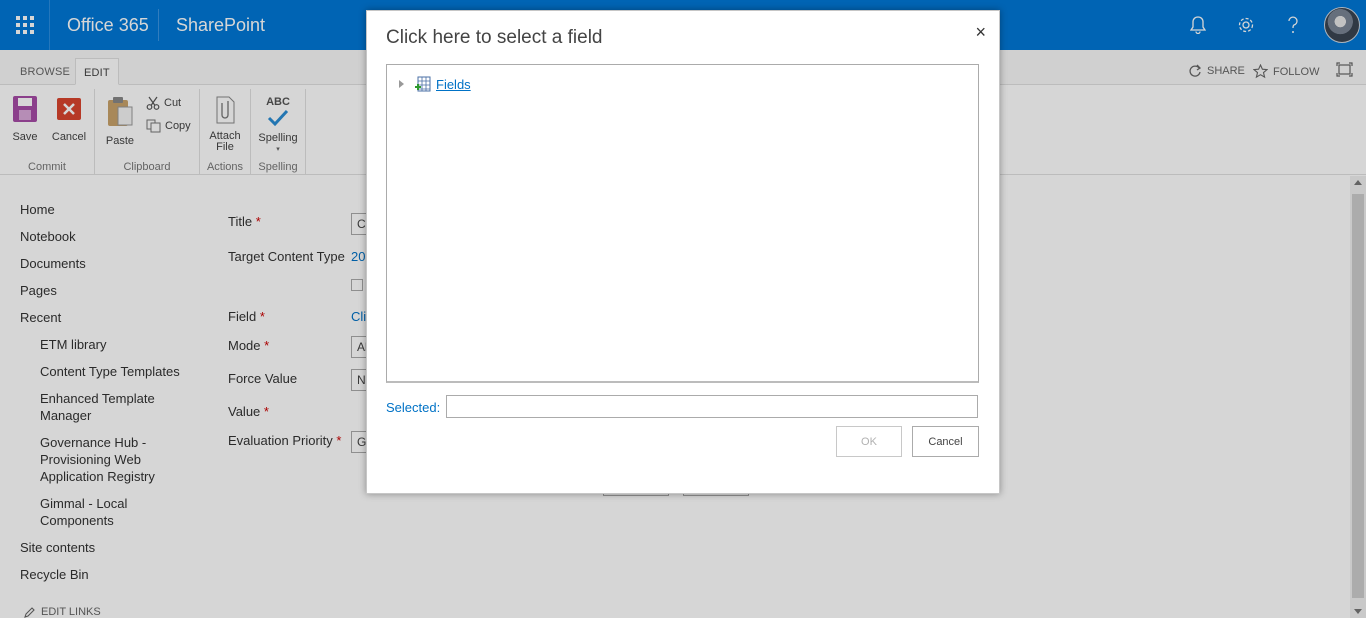 Image resolution: width=1366 pixels, height=618 pixels. What do you see at coordinates (423, 84) in the screenshot?
I see `fields-table-icon` at bounding box center [423, 84].